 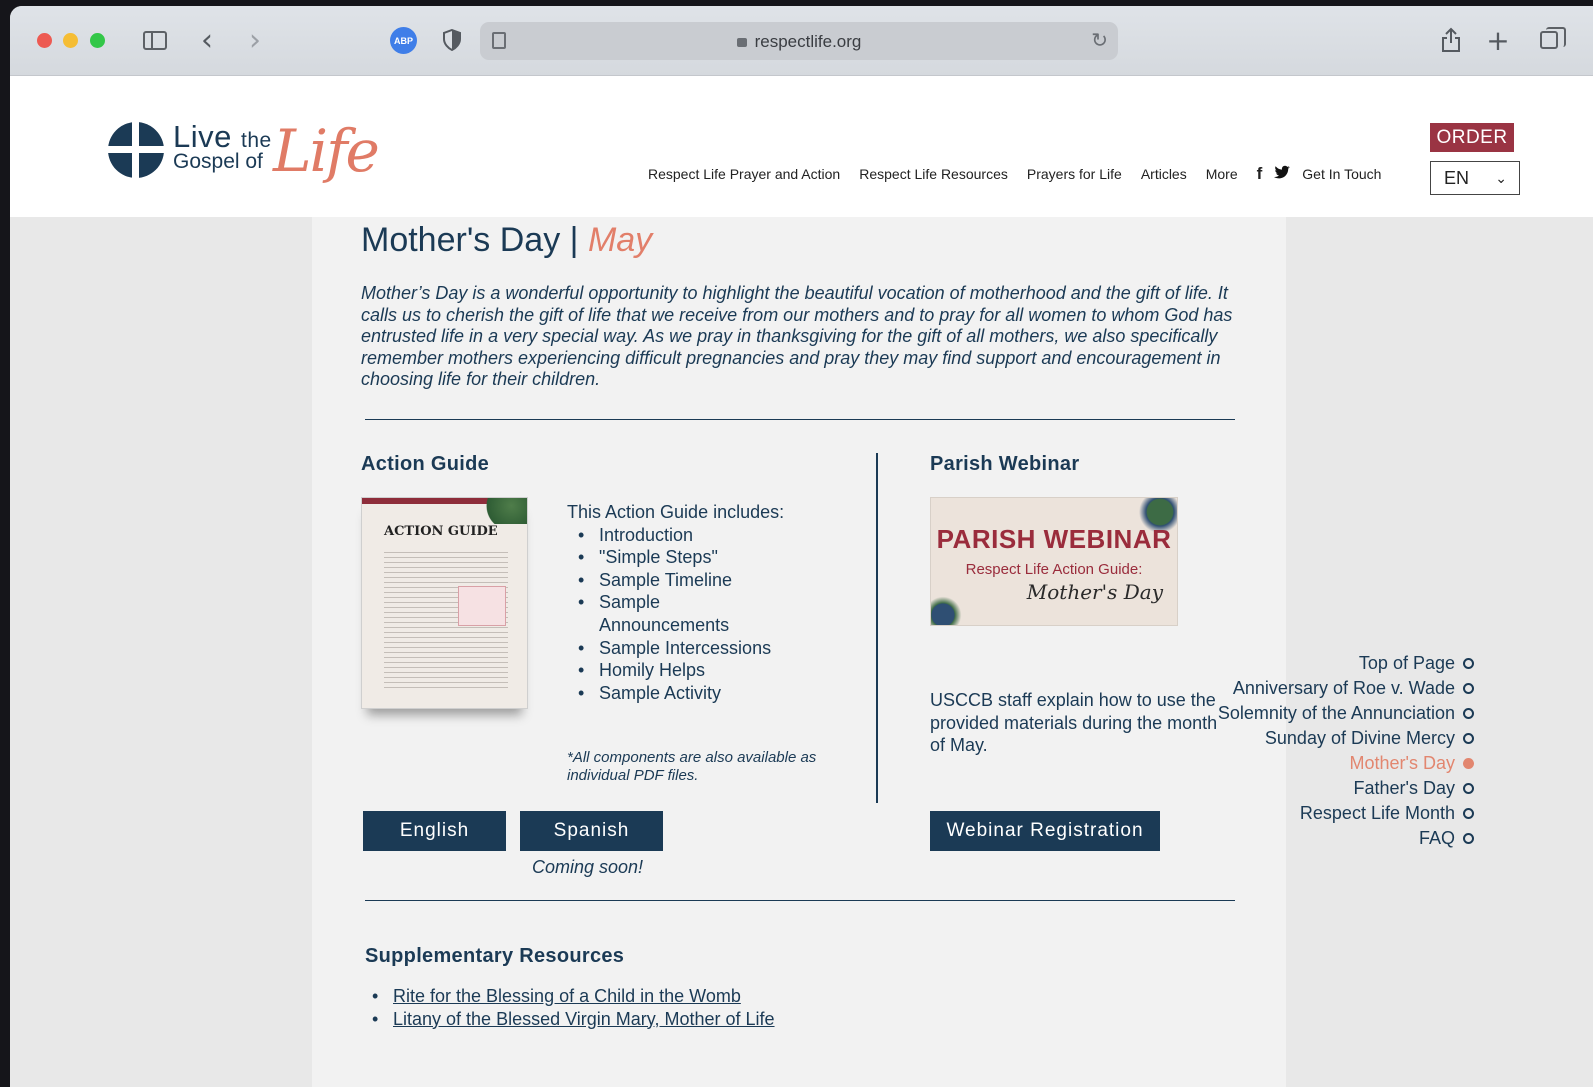 I want to click on divider-top, so click(x=800, y=419).